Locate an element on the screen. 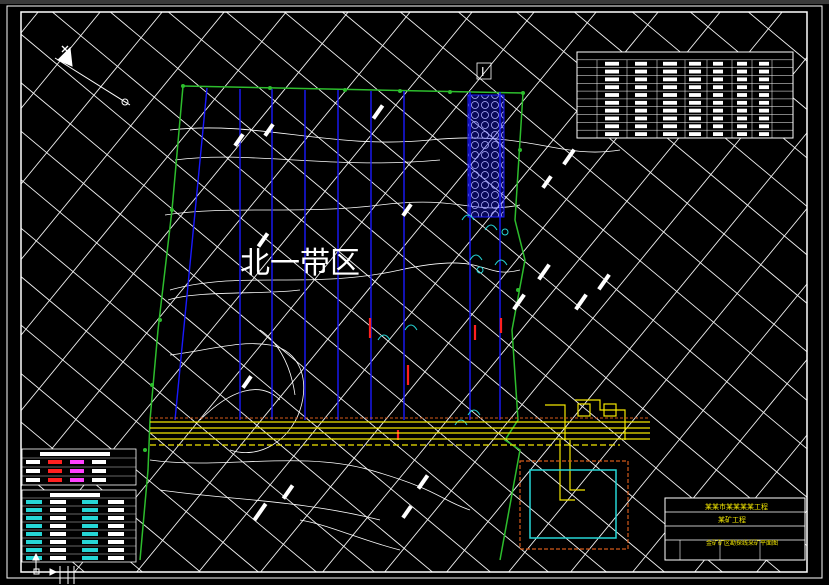  title-line-1: 某某市某某某某工程 is located at coordinates (736, 506).